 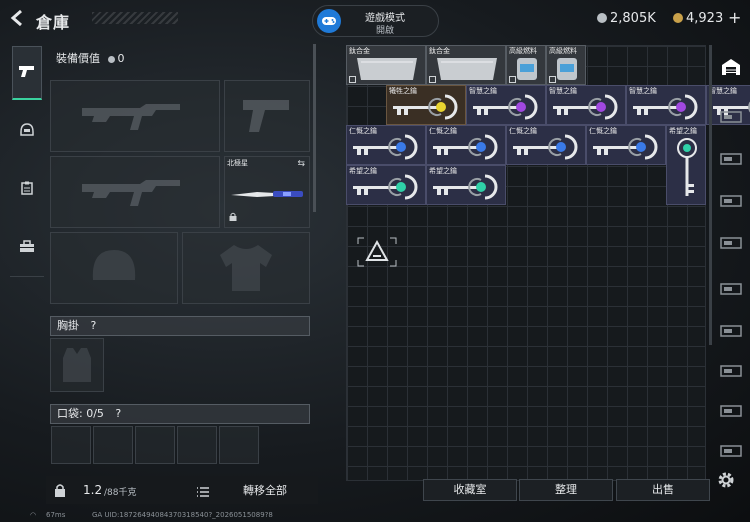 I want to click on add-currency-button: +, so click(x=734, y=17).